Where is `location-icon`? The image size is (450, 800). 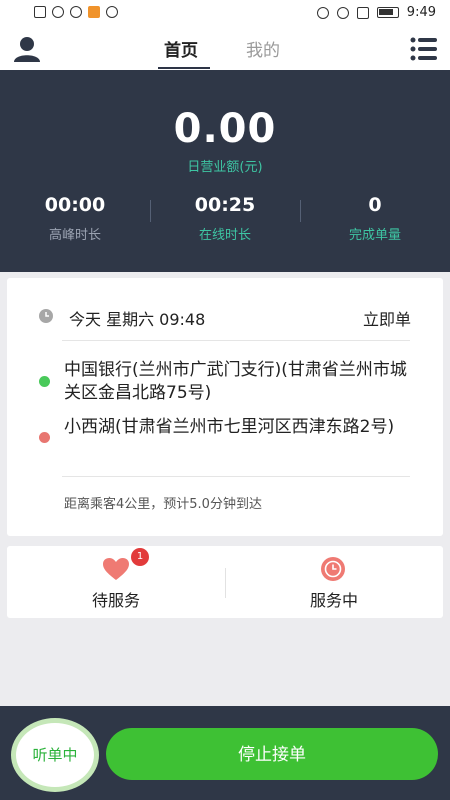
location-icon is located at coordinates (76, 12).